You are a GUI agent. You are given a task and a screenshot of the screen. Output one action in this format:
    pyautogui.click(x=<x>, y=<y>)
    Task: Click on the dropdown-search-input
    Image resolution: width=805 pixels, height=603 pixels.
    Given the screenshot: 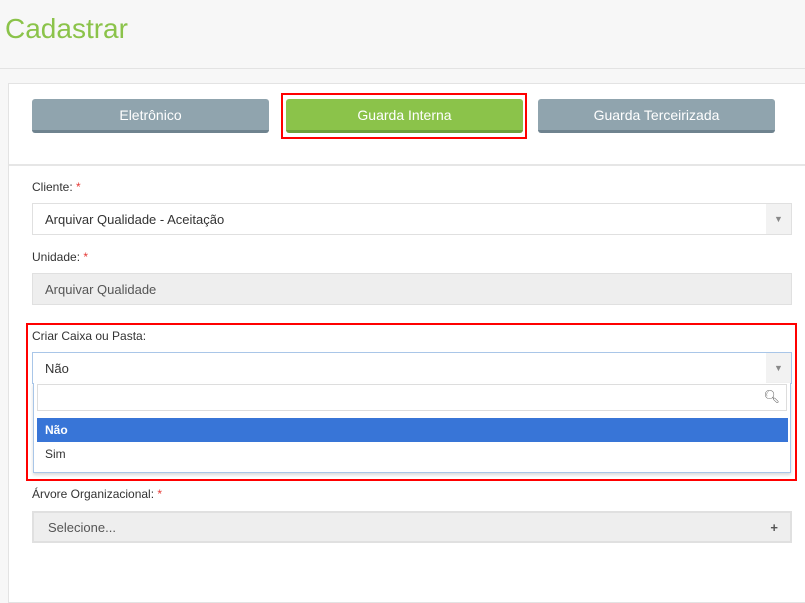 What is the action you would take?
    pyautogui.click(x=412, y=397)
    